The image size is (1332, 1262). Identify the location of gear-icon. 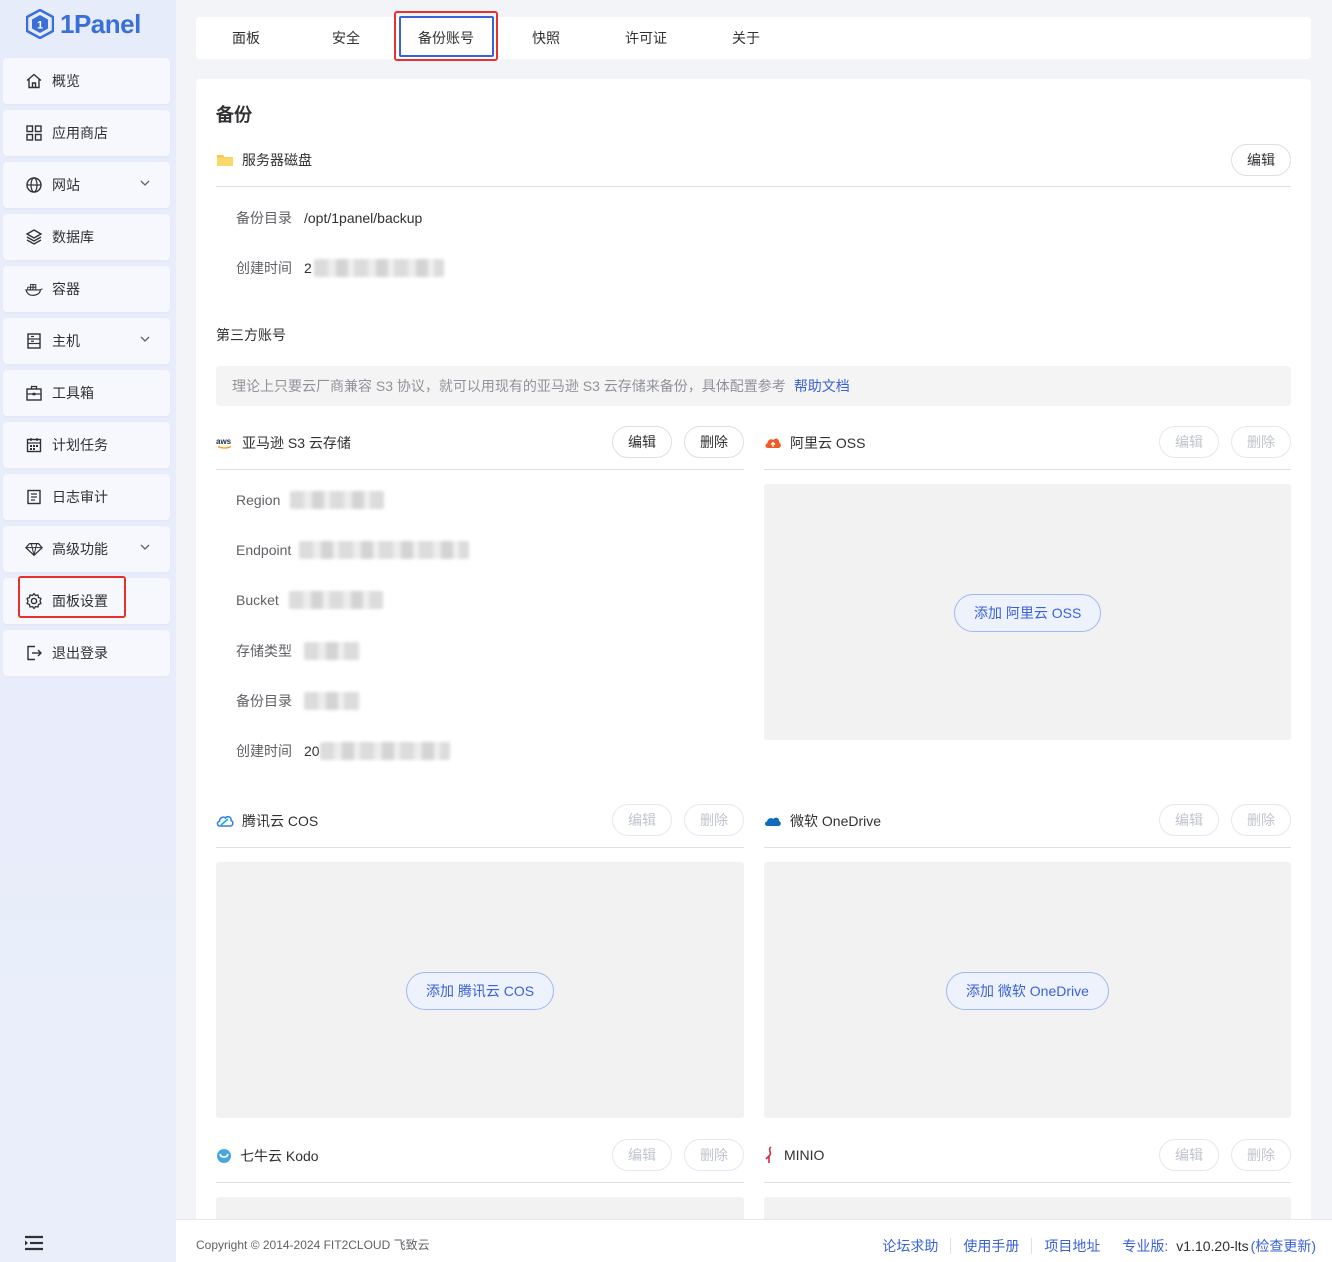
(34, 601).